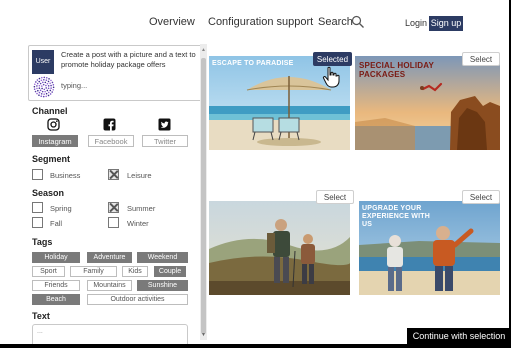  Describe the element at coordinates (43, 62) in the screenshot. I see `user-badge: User` at that location.